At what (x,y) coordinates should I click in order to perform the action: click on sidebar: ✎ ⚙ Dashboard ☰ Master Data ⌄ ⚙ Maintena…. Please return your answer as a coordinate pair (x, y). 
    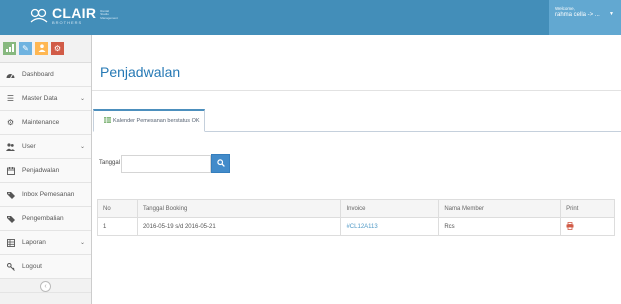
    Looking at the image, I should click on (46, 169).